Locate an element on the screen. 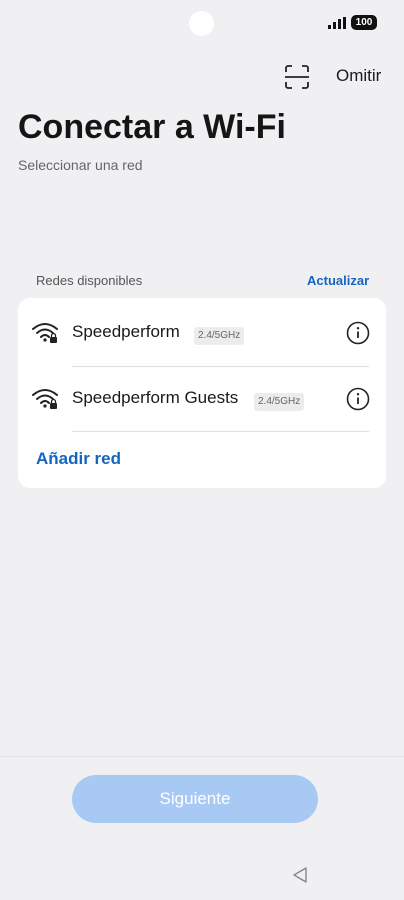  network-row-speedperform-guests: Speedperform Guests 2.4/5GHz is located at coordinates (202, 399).